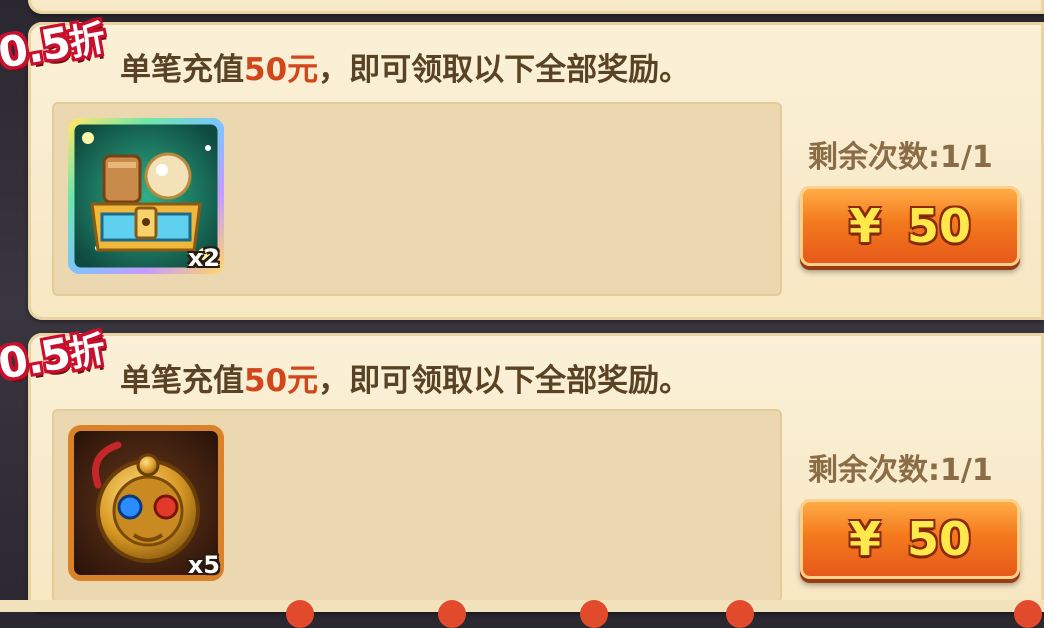 This screenshot has height=628, width=1044. What do you see at coordinates (146, 503) in the screenshot?
I see `reward-slot: x5` at bounding box center [146, 503].